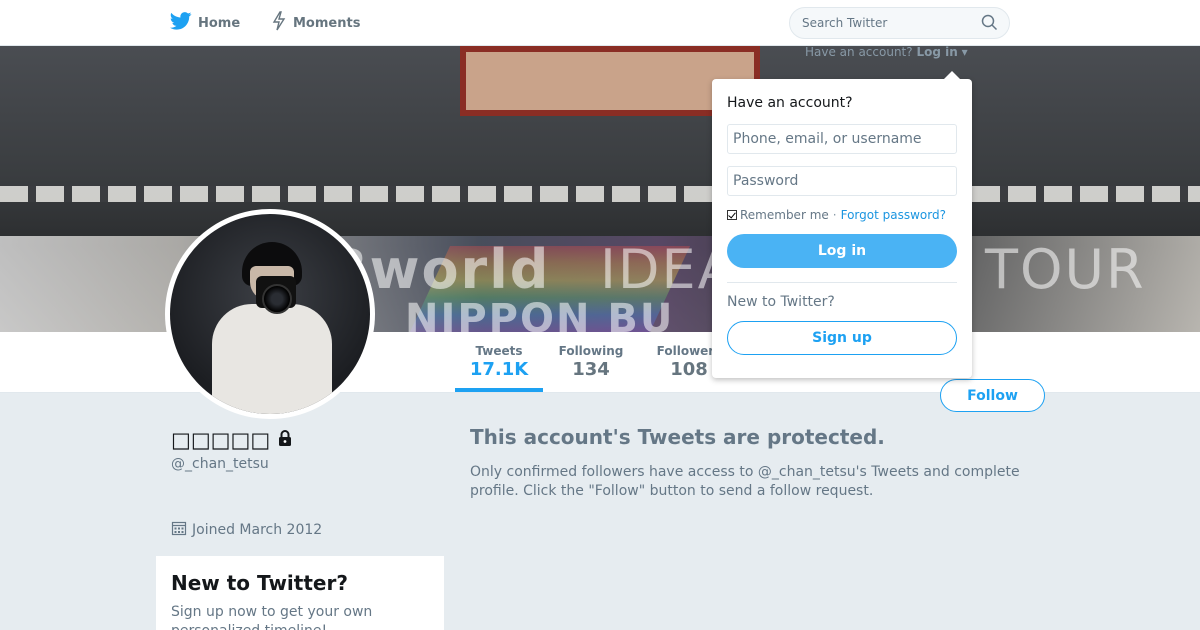 This screenshot has width=1200, height=630. I want to click on profile-joined: Joined March 2012, so click(246, 530).